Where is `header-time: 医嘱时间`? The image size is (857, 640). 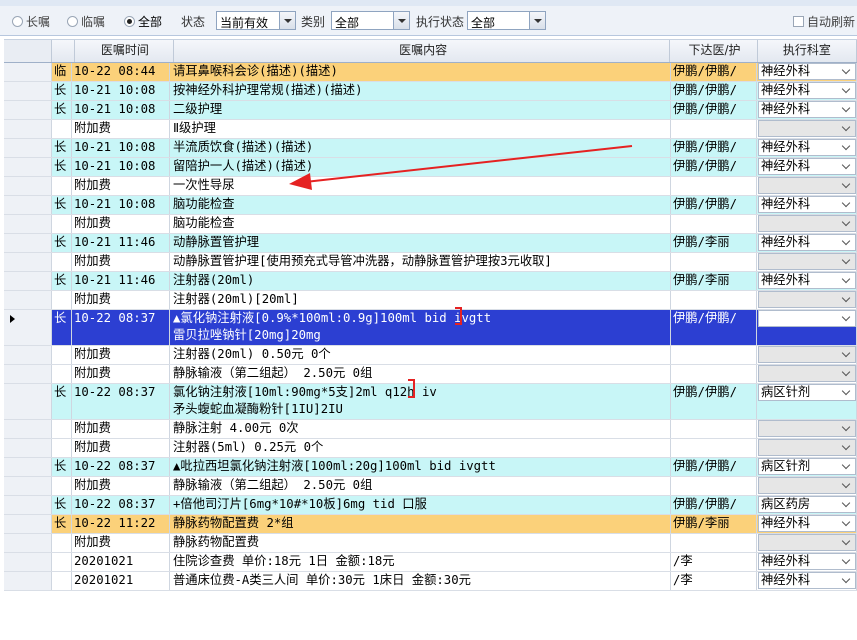 header-time: 医嘱时间 is located at coordinates (125, 51).